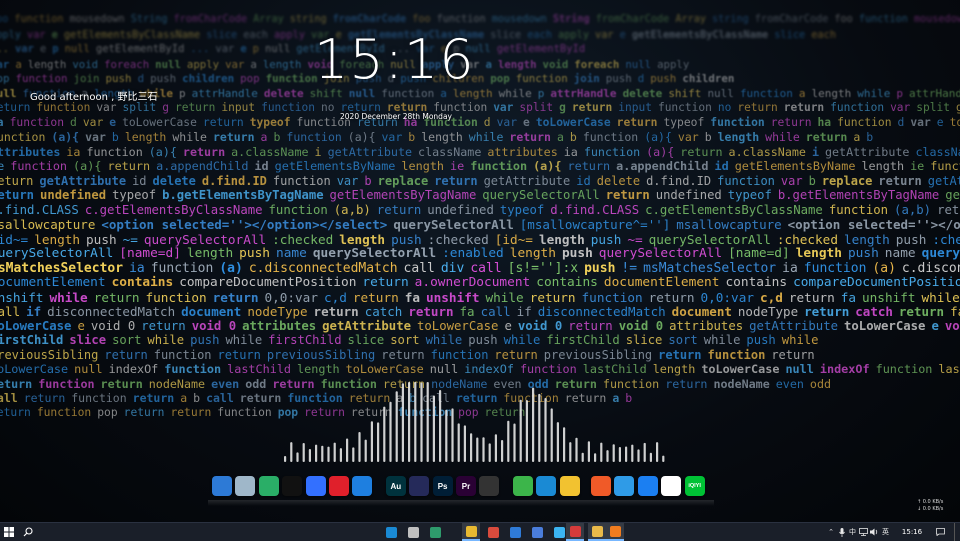 The width and height of the screenshot is (960, 541). What do you see at coordinates (940, 532) in the screenshot?
I see `notification-icon` at bounding box center [940, 532].